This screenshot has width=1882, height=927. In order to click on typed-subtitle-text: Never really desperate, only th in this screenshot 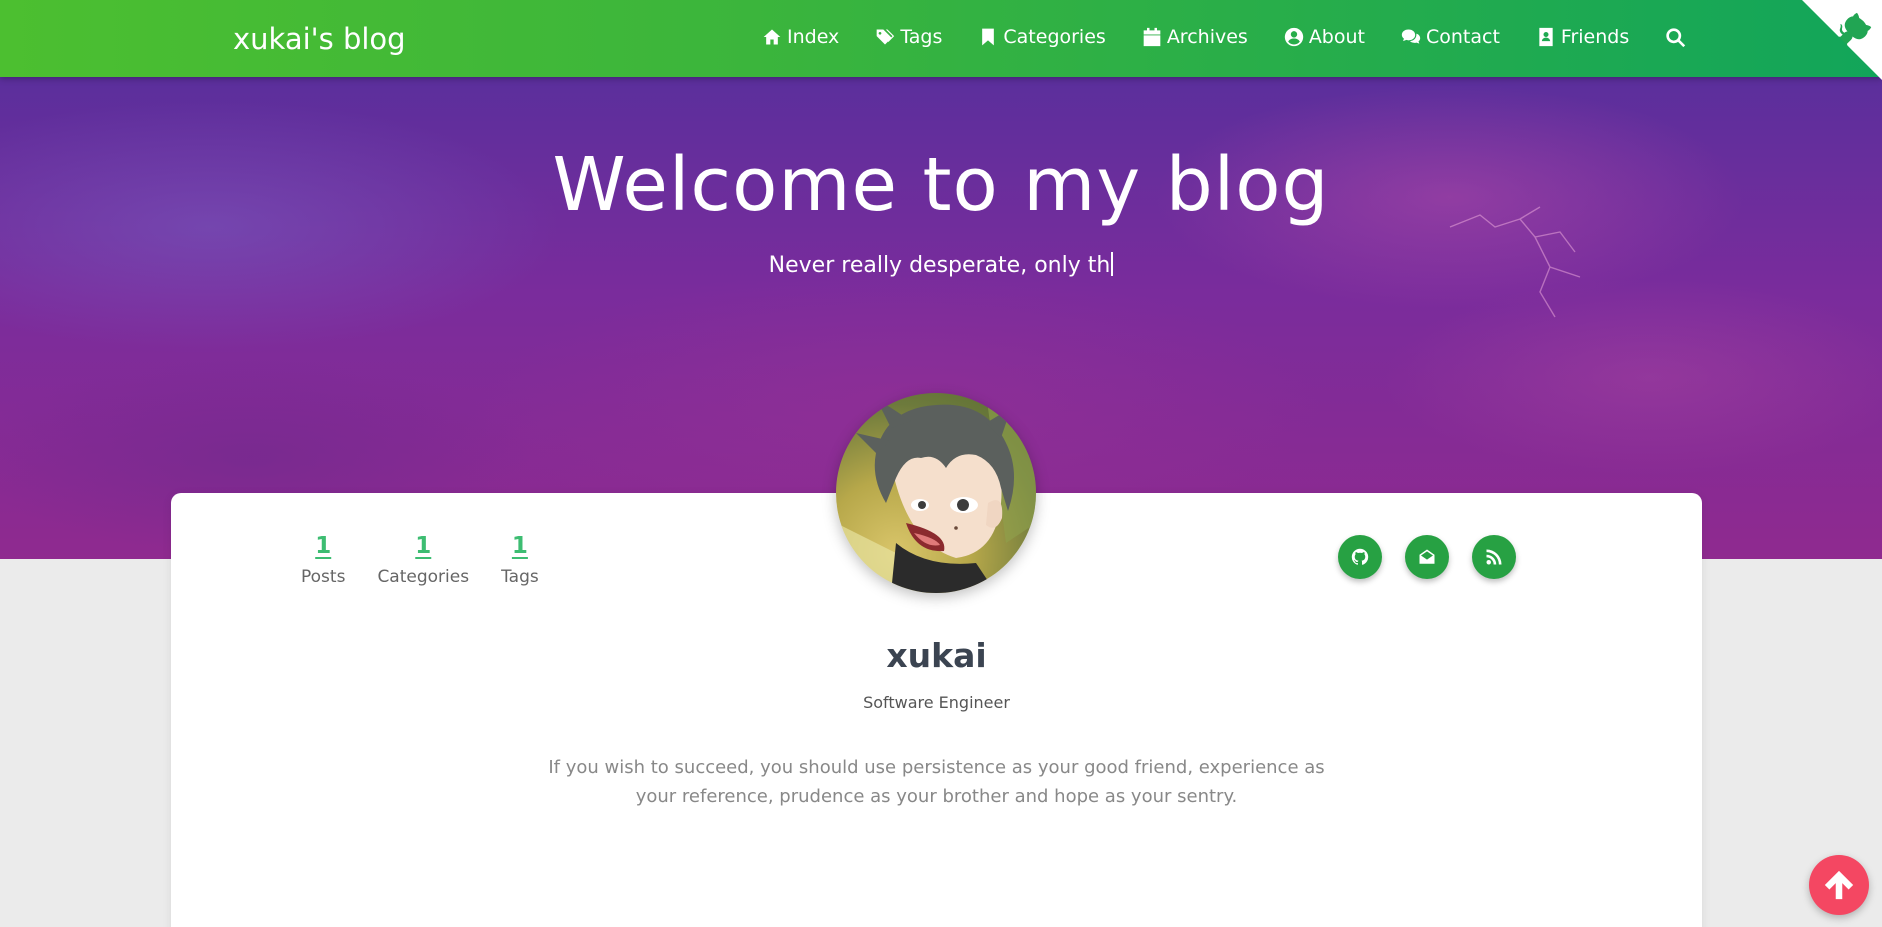, I will do `click(939, 265)`.